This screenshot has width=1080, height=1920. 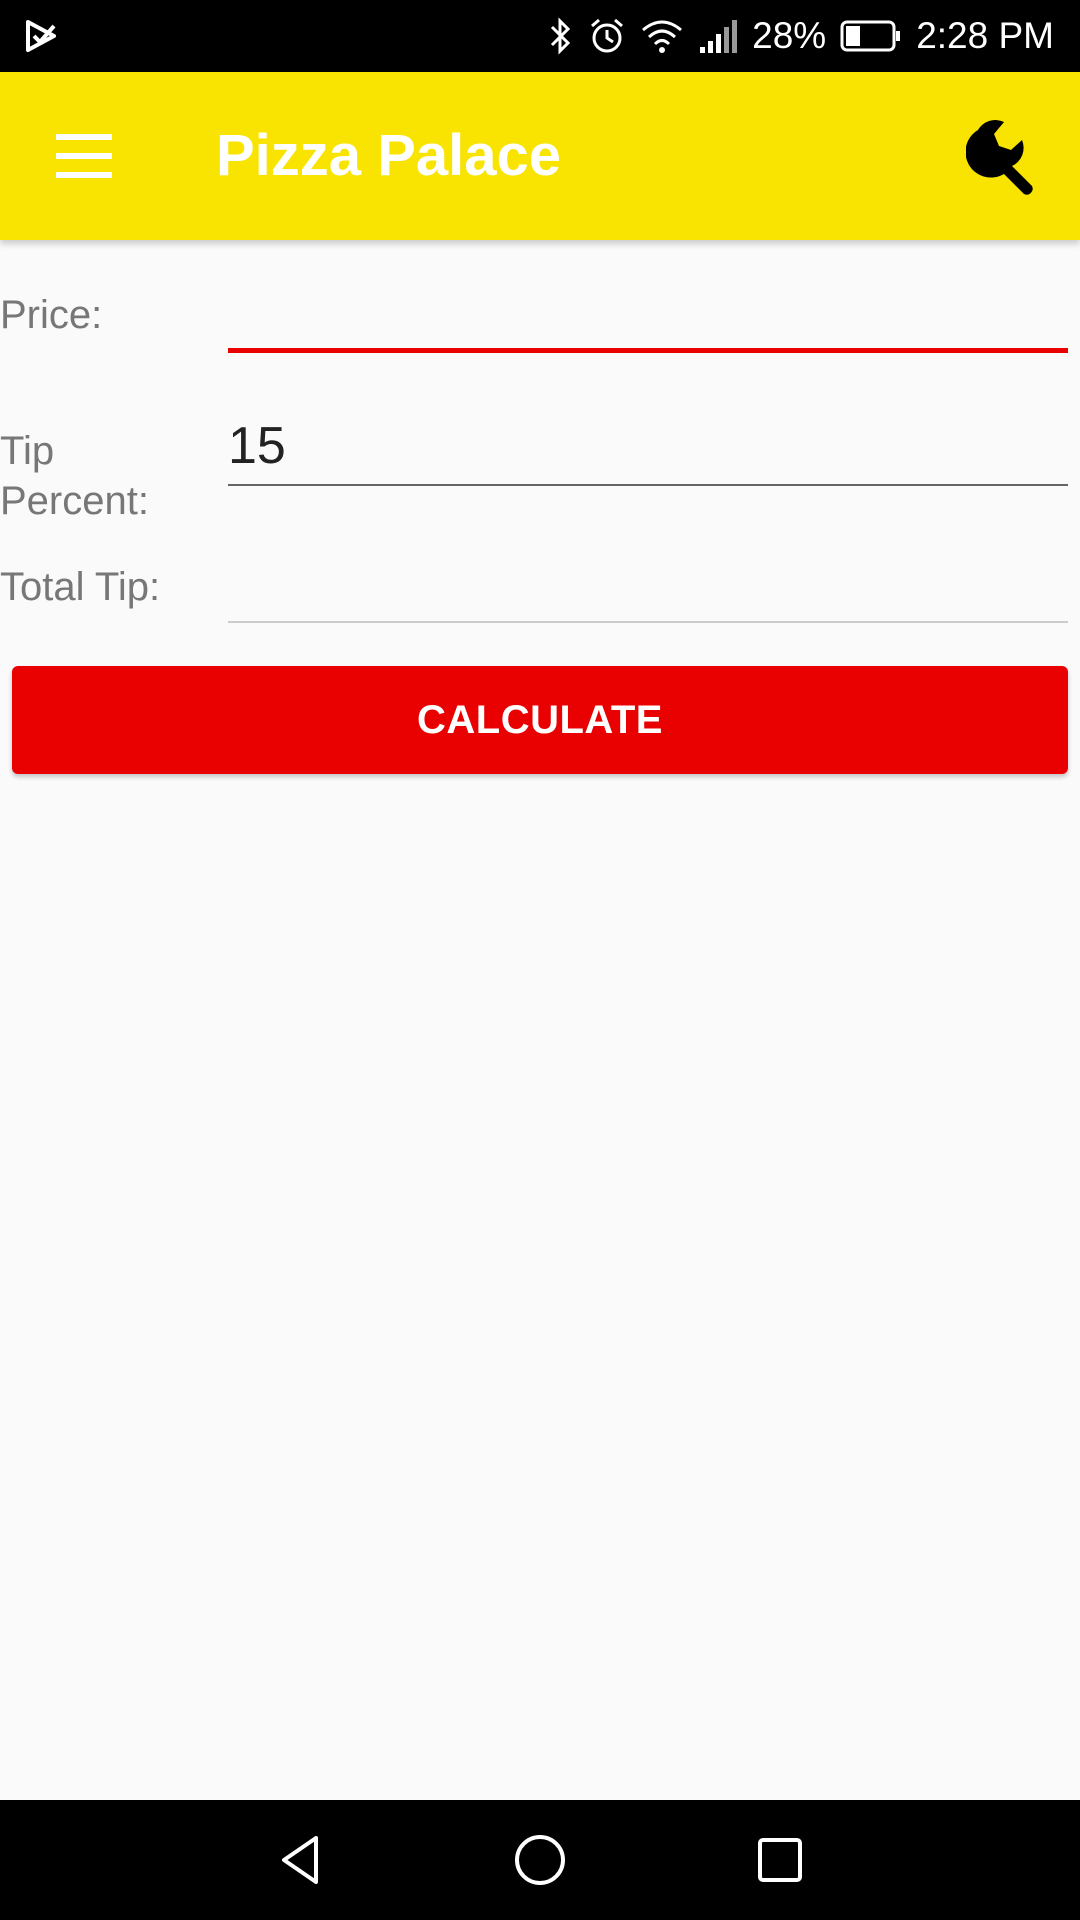 What do you see at coordinates (540, 720) in the screenshot?
I see `calculate-button: CALCULATE` at bounding box center [540, 720].